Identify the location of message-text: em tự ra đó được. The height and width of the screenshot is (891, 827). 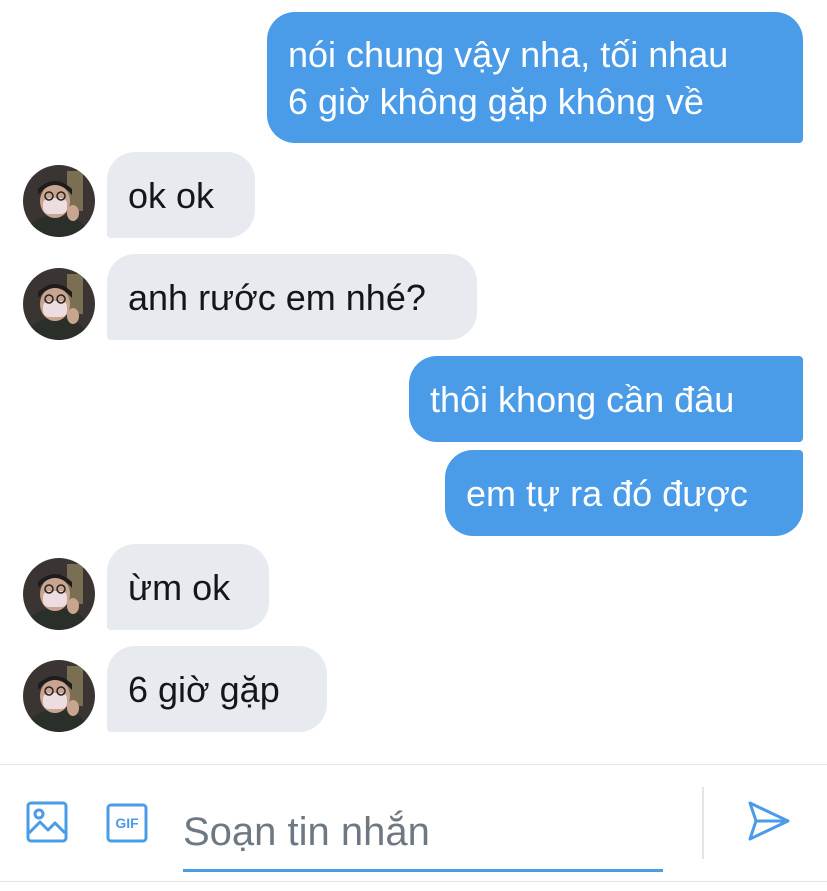
(607, 493).